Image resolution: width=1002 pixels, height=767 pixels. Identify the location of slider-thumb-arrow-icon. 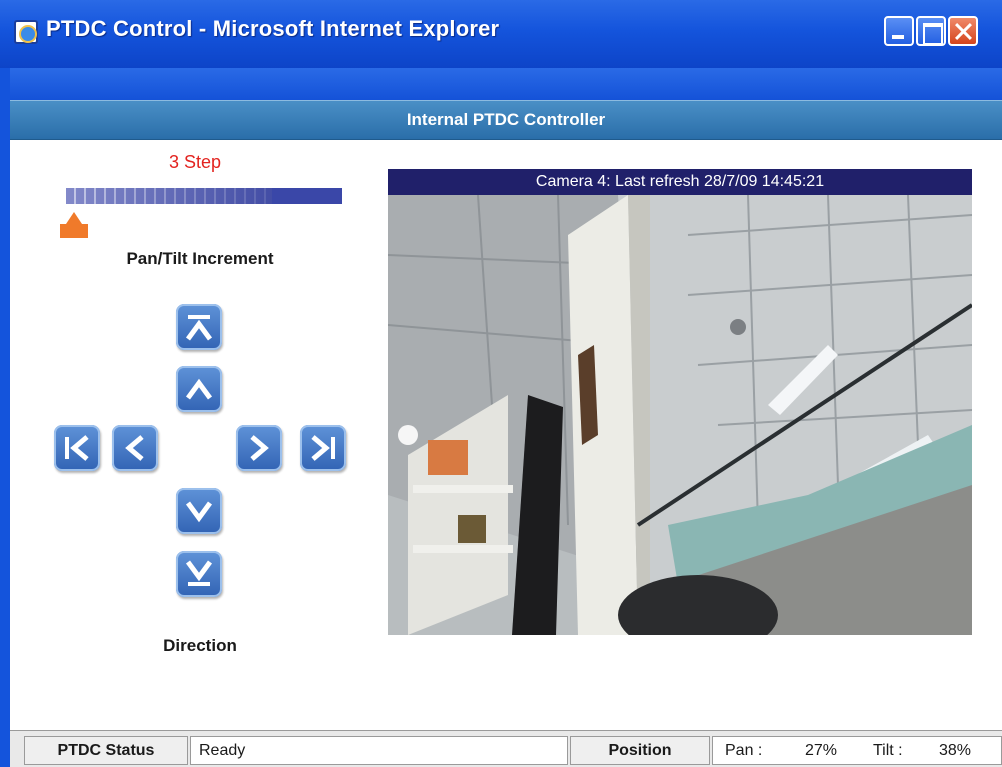
(74, 218).